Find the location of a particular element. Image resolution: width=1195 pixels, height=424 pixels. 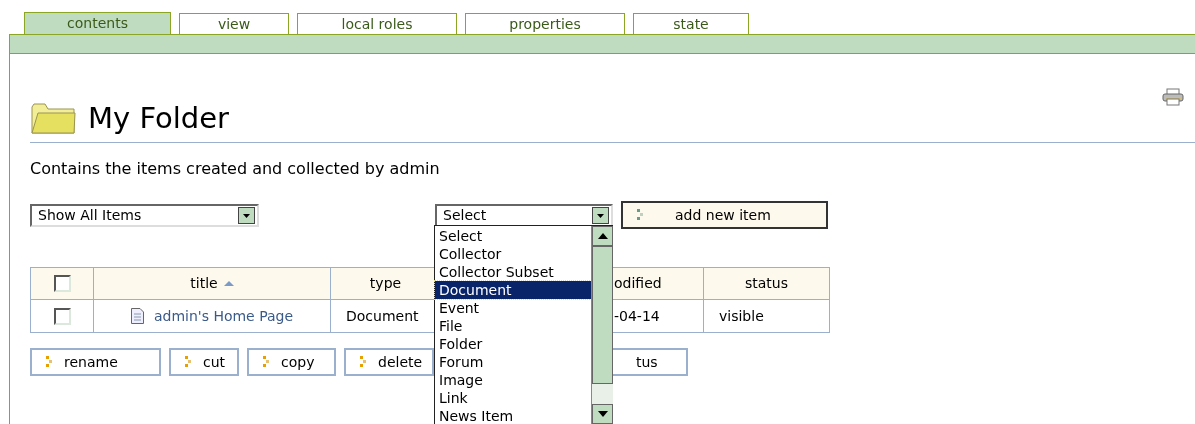

action-button: rename is located at coordinates (95, 362).